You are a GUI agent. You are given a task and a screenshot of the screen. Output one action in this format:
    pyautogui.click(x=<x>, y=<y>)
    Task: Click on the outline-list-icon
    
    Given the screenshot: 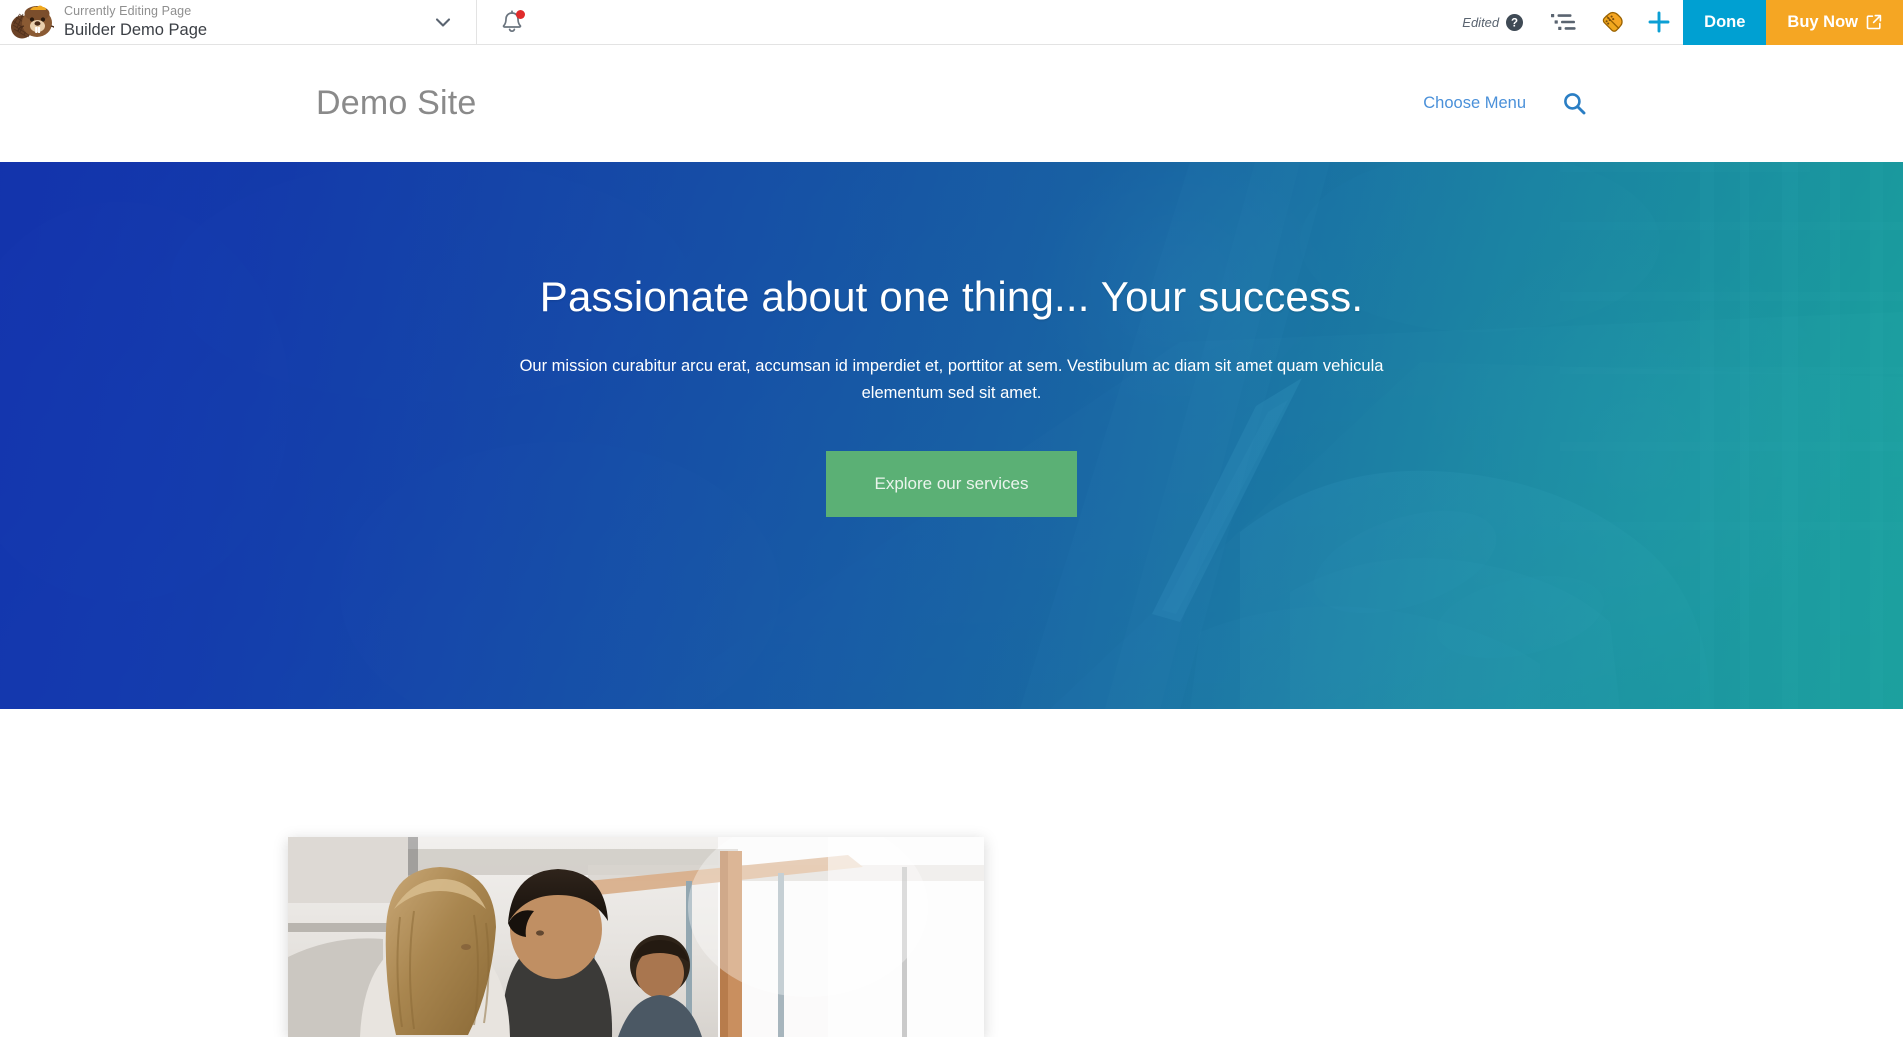 What is the action you would take?
    pyautogui.click(x=1563, y=22)
    